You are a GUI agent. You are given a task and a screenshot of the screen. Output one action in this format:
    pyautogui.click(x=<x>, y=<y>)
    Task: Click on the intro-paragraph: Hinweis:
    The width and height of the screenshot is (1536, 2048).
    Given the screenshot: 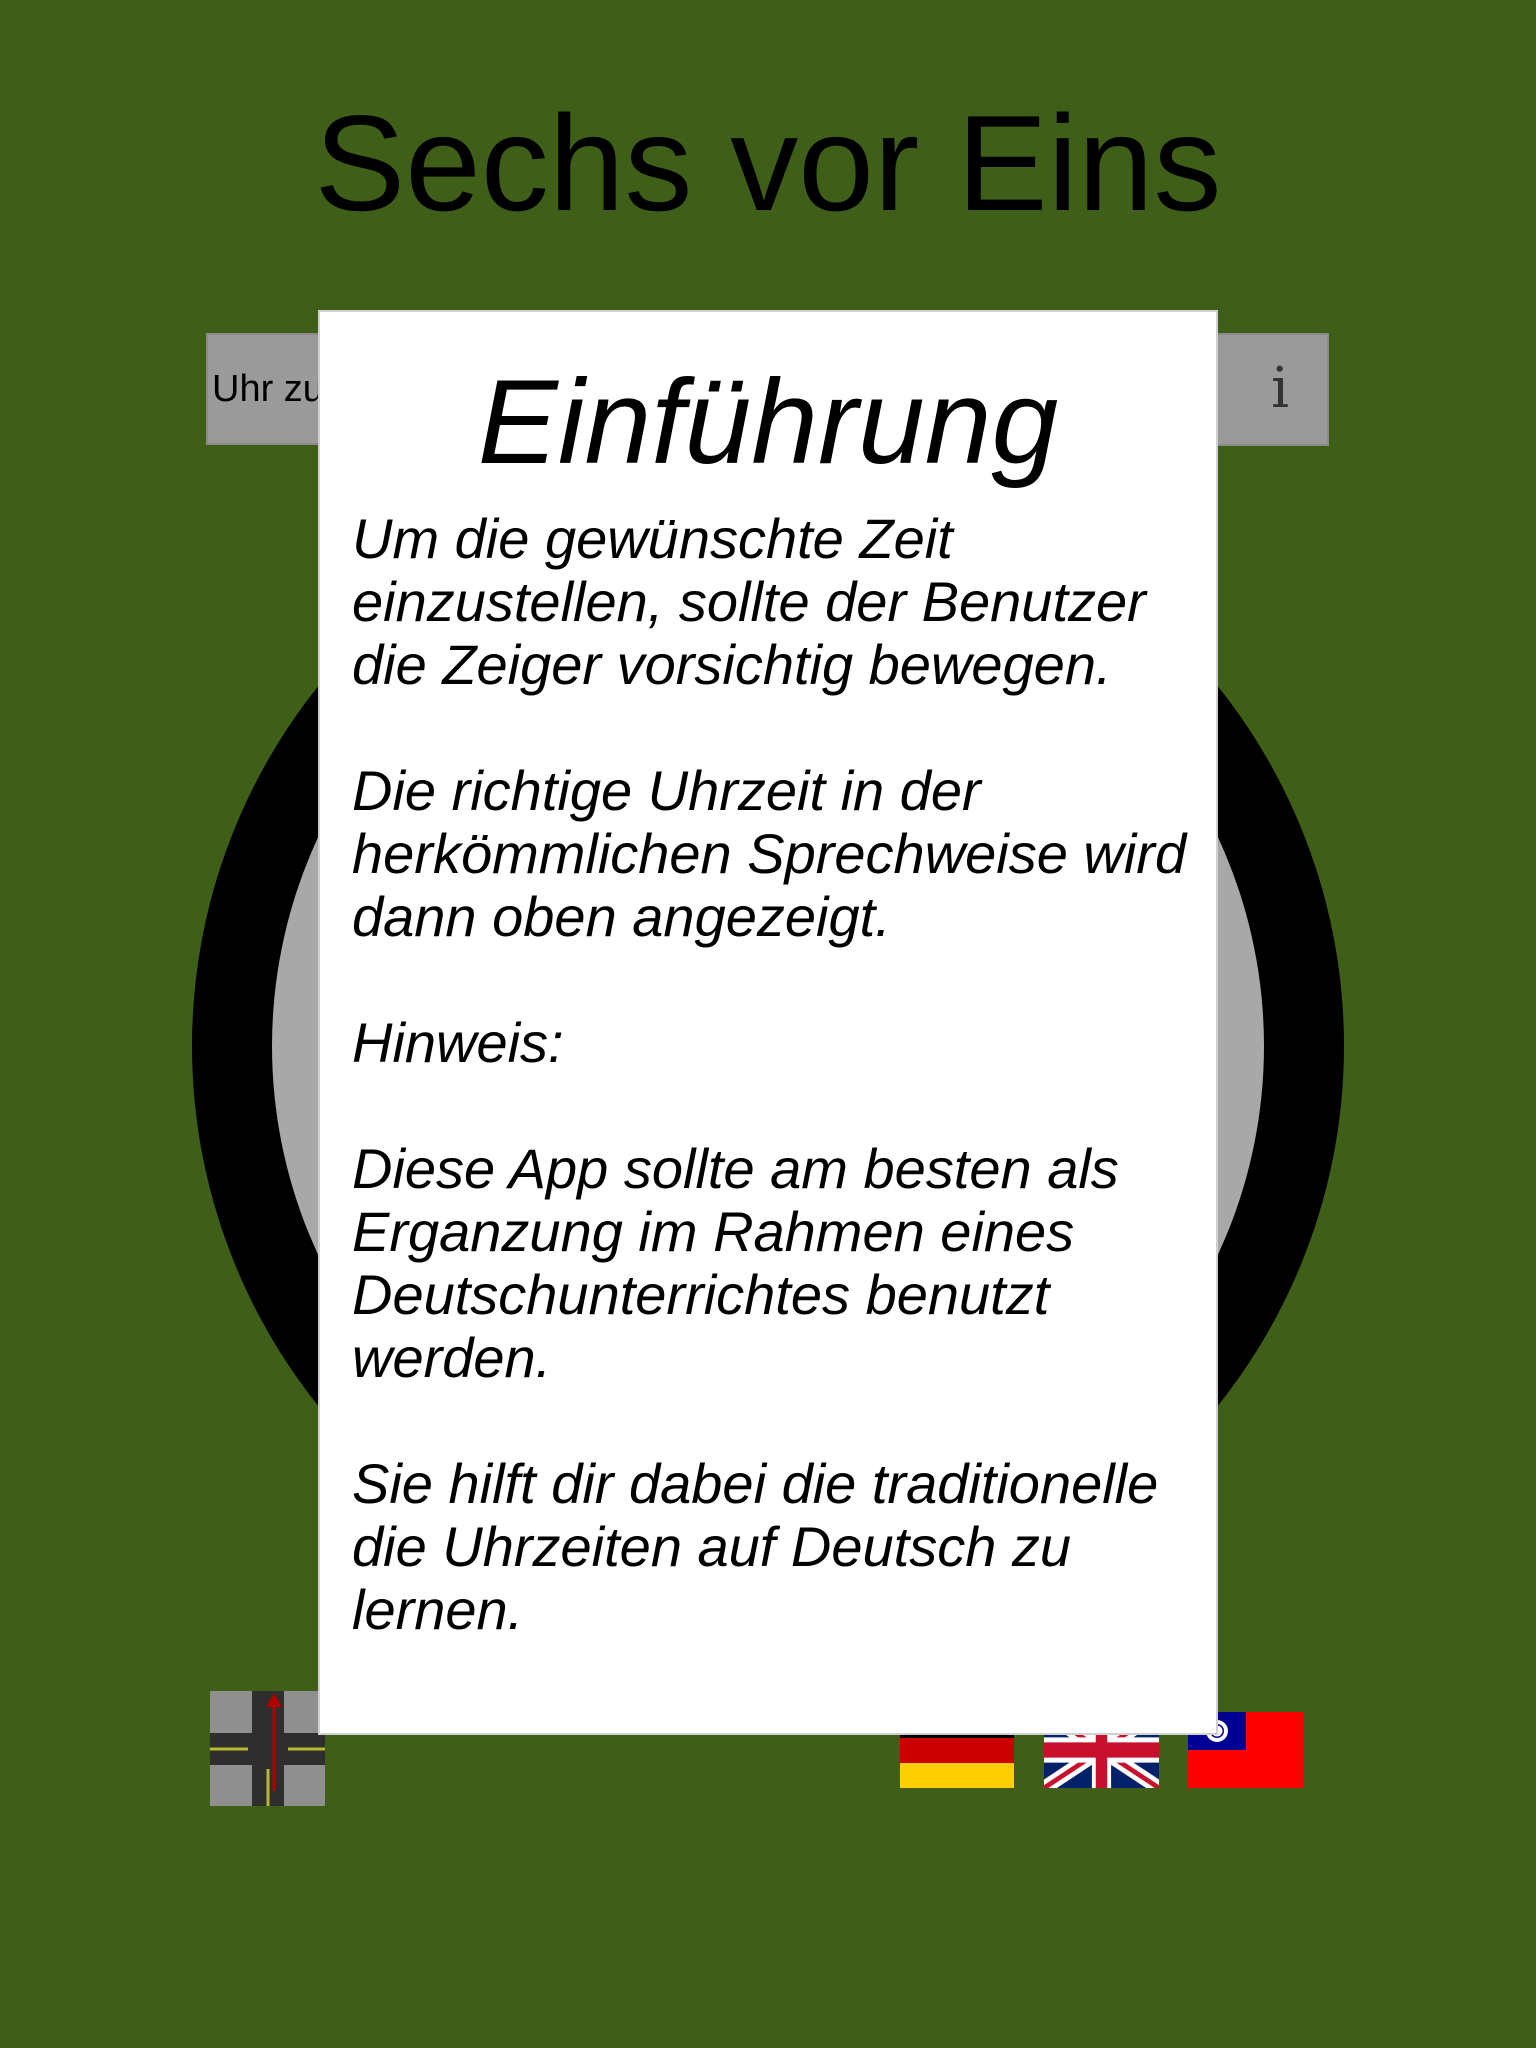 What is the action you would take?
    pyautogui.click(x=458, y=1042)
    